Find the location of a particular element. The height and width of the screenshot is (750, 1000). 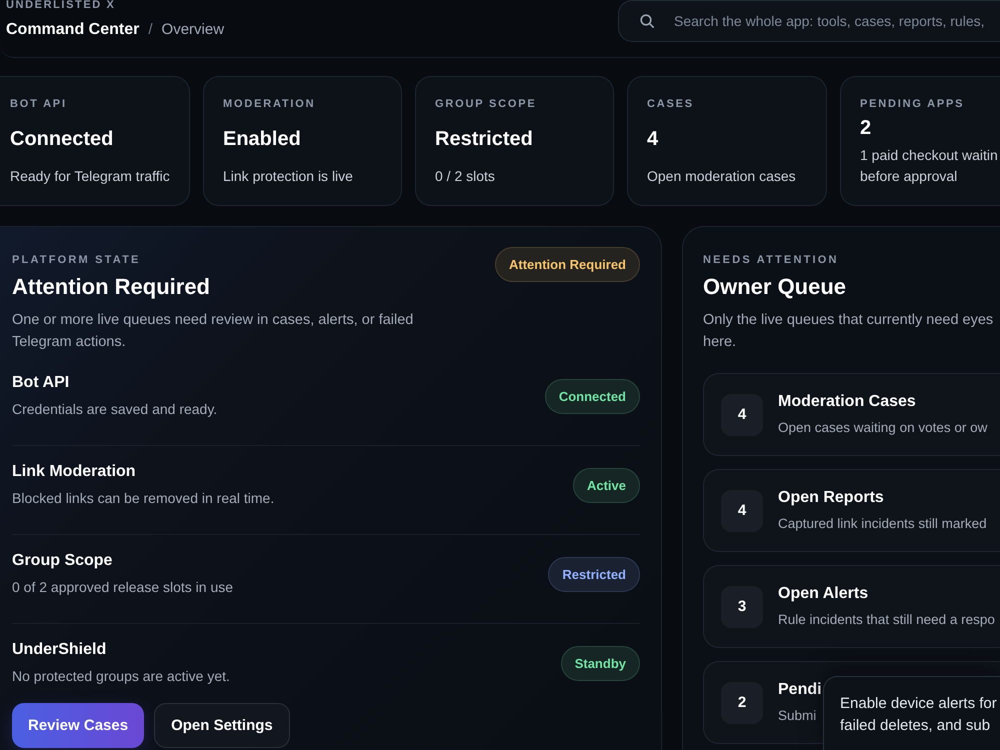

queue-item: 4 Moderation Cases Open cases waiting on votes or ow is located at coordinates (851, 414).